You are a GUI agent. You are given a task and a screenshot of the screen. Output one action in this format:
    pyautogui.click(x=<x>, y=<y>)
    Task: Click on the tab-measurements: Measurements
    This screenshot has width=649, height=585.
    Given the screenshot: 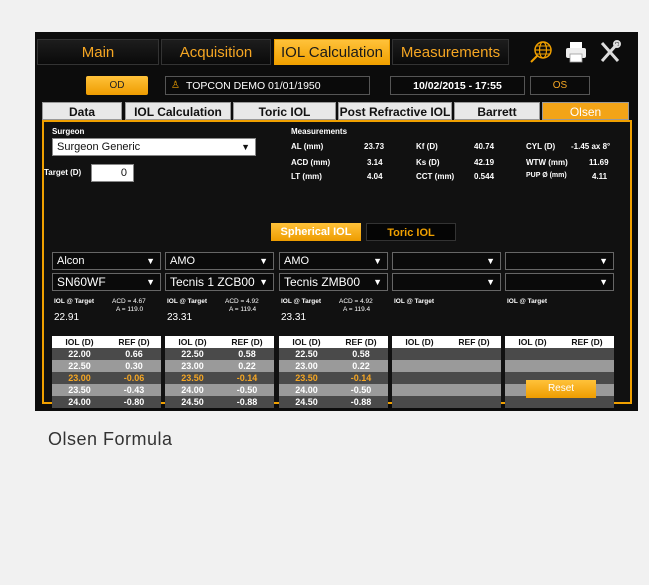 What is the action you would take?
    pyautogui.click(x=450, y=52)
    